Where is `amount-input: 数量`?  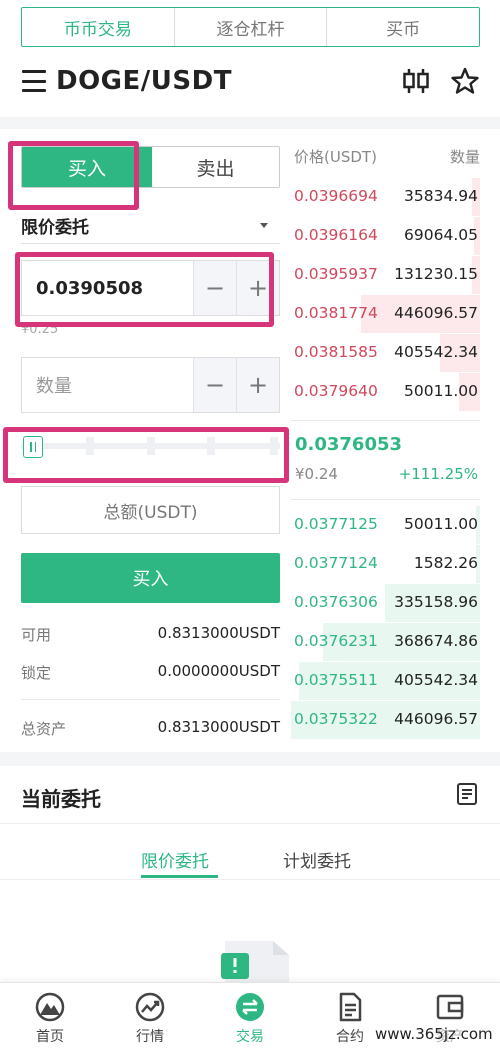
amount-input: 数量 is located at coordinates (107, 385).